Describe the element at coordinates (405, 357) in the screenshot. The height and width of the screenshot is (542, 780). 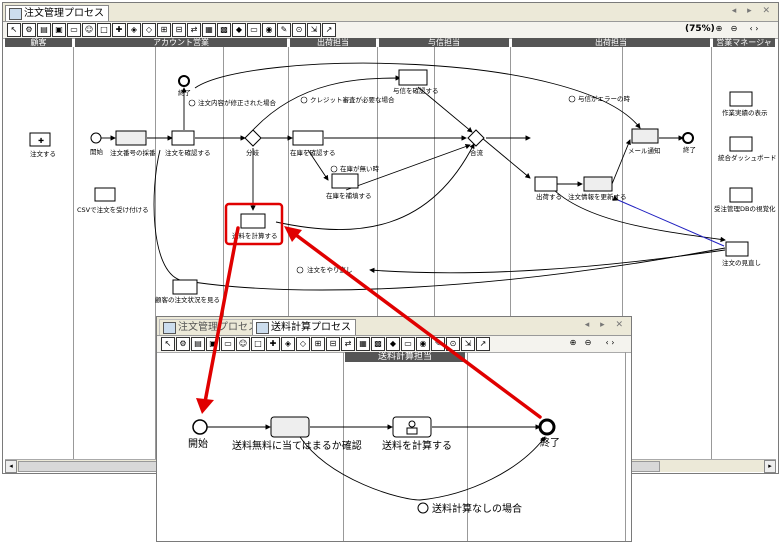
I see `shipping-lane-header: 送料計算担当` at that location.